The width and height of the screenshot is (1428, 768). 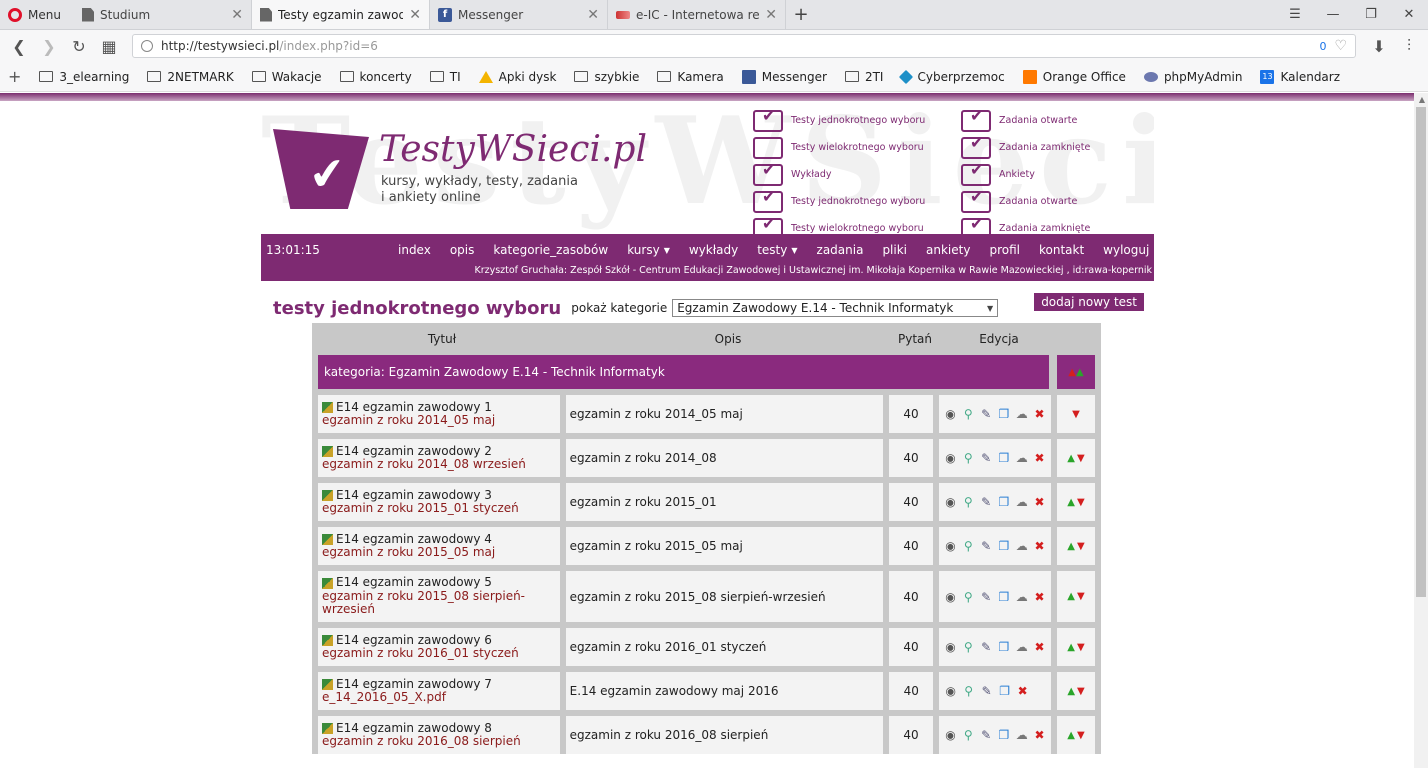 What do you see at coordinates (777, 250) in the screenshot?
I see `menu-item-testy: testy ▼` at bounding box center [777, 250].